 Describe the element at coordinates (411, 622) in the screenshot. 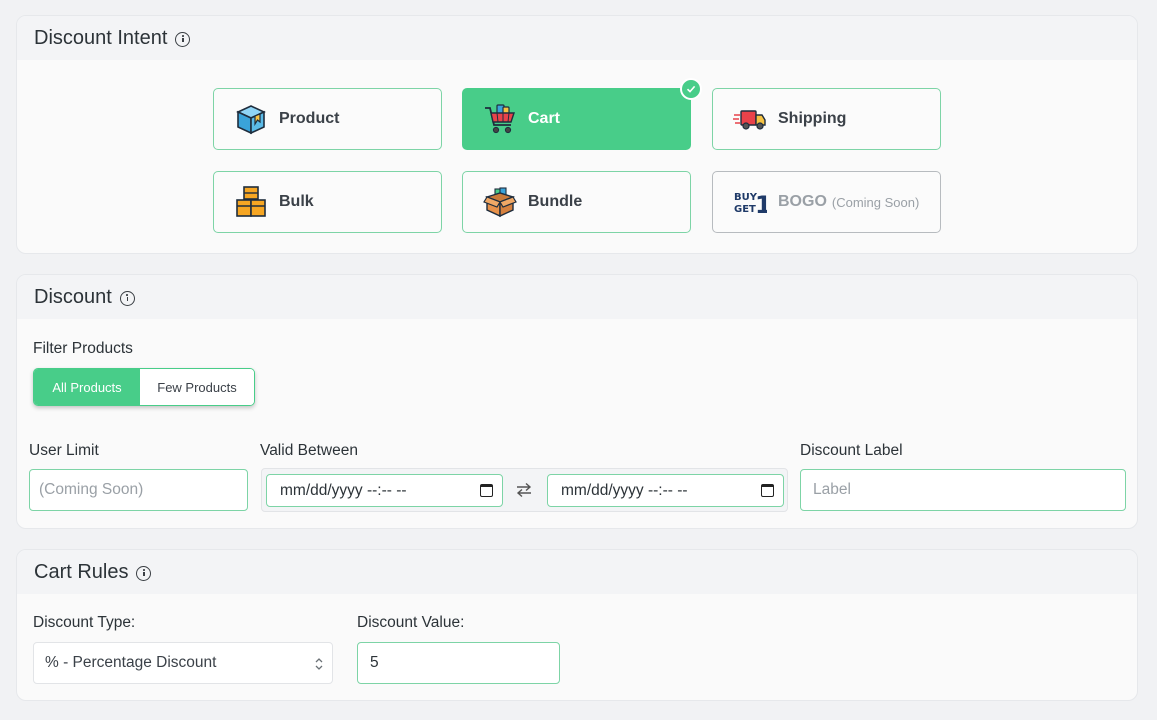

I see `discount-value-label: Discount Value:` at that location.